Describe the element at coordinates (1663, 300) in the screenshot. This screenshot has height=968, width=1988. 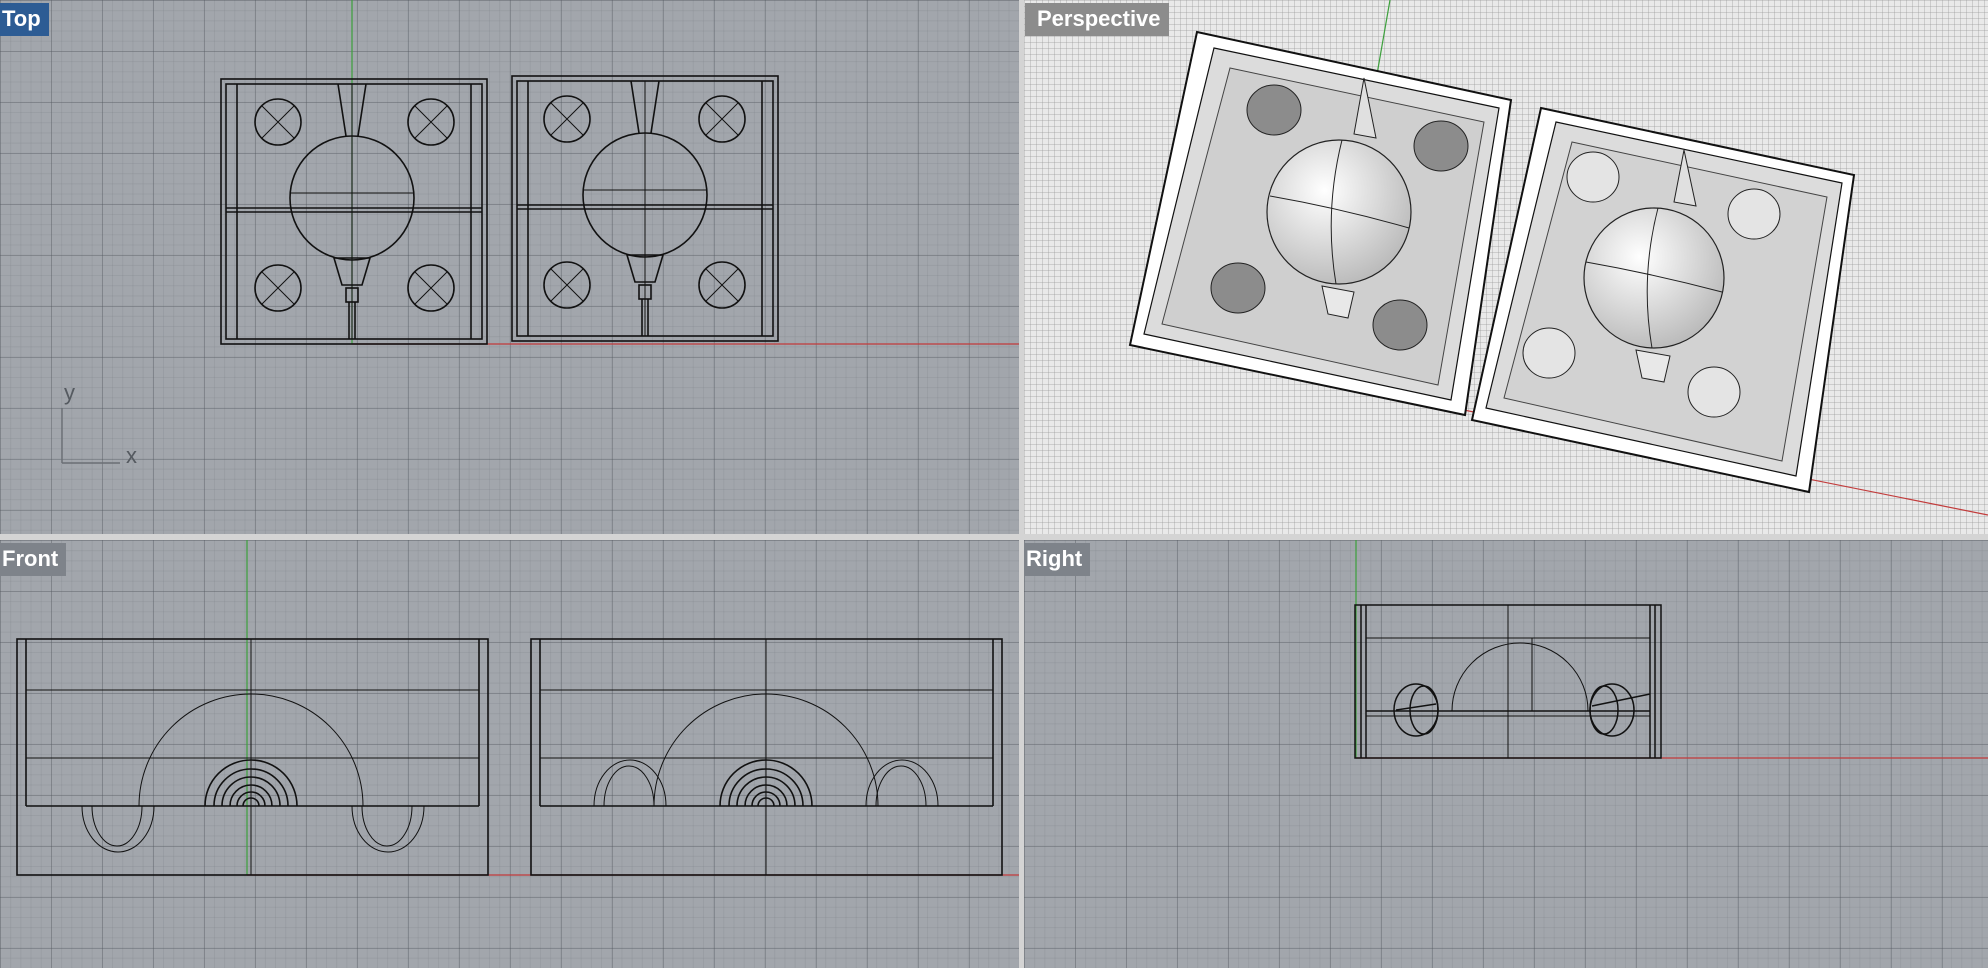
I see `mold-half-right-3d` at that location.